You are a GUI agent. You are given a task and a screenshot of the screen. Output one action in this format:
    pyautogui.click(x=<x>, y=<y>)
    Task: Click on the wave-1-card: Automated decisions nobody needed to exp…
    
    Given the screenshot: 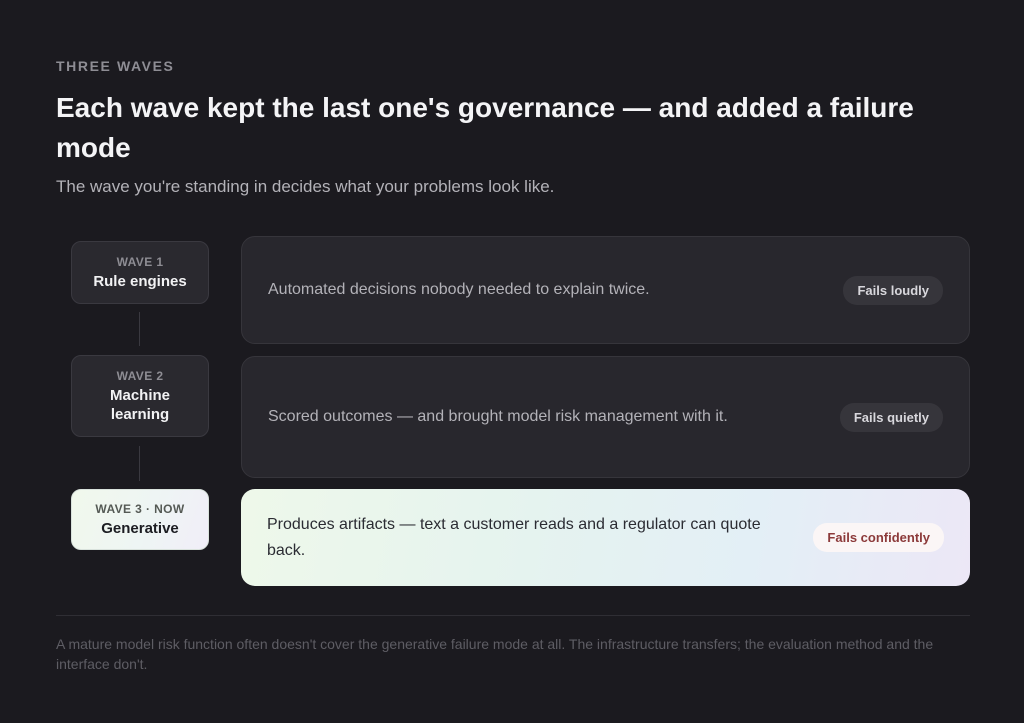 What is the action you would take?
    pyautogui.click(x=605, y=290)
    